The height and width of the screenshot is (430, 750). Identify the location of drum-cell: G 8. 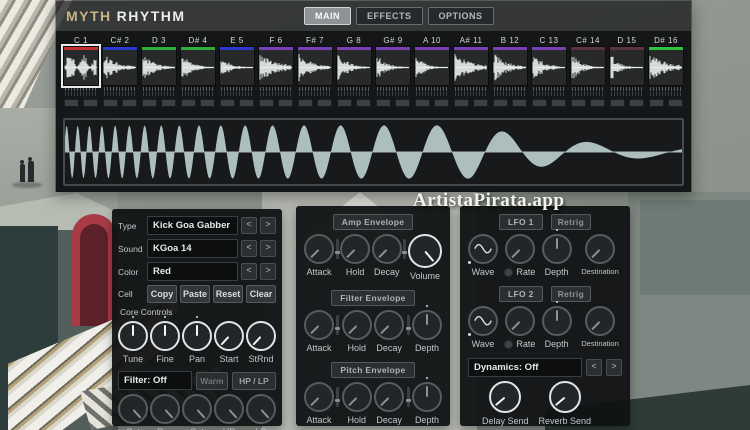
(354, 75).